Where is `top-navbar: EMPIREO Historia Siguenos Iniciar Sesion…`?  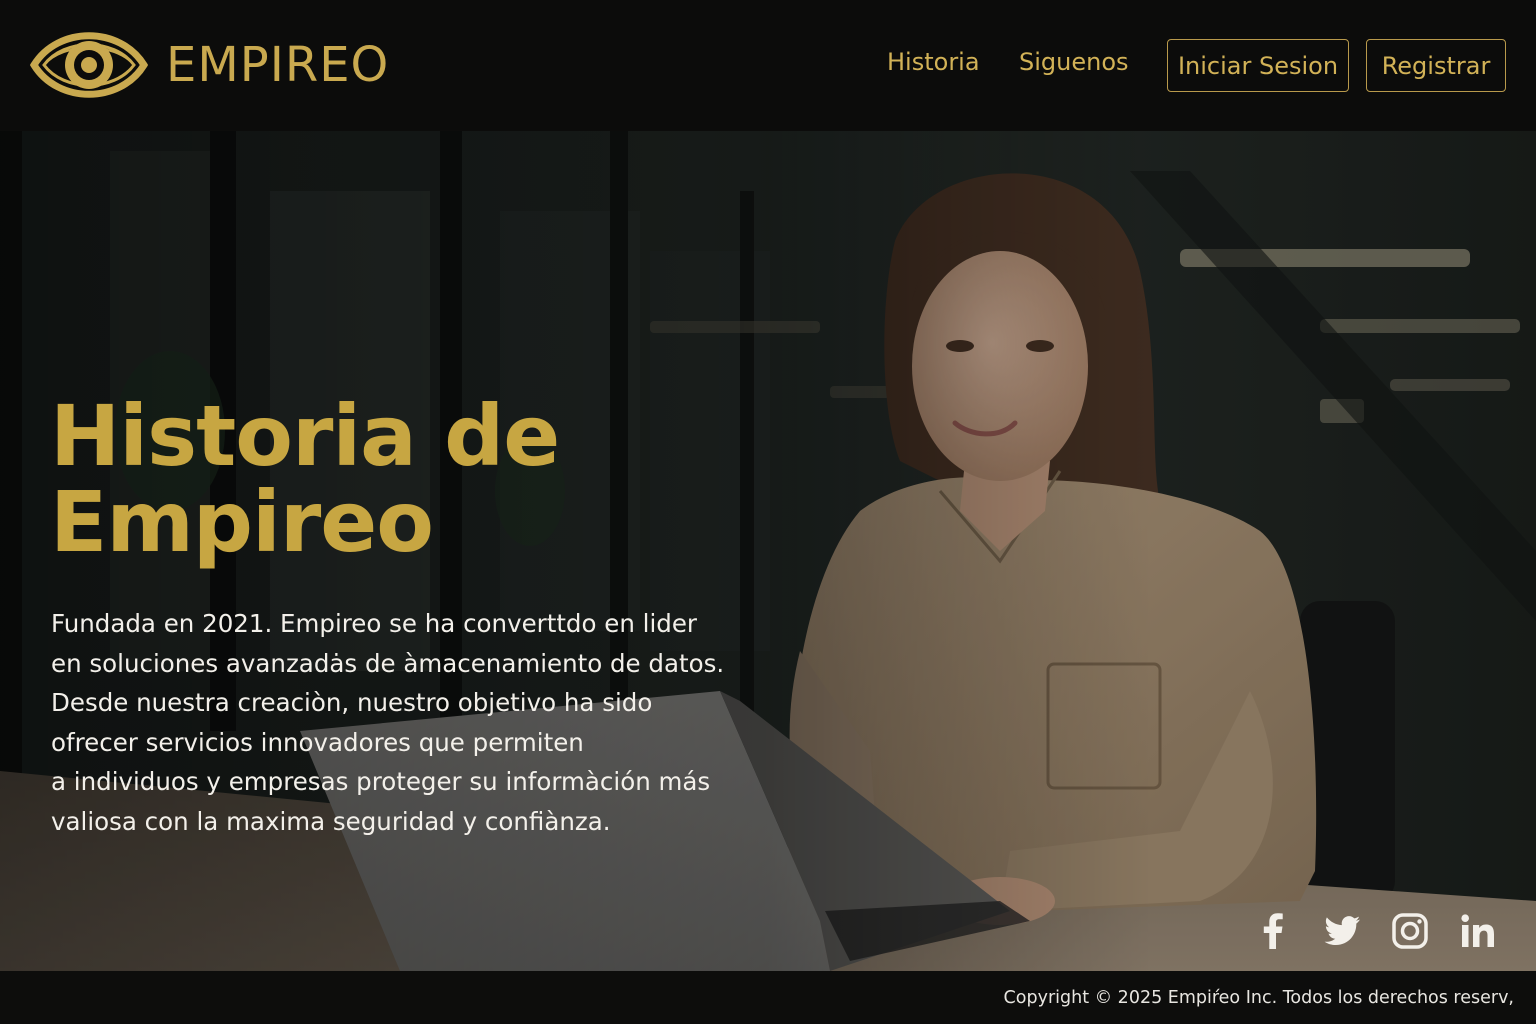 top-navbar: EMPIREO Historia Siguenos Iniciar Sesion… is located at coordinates (768, 65).